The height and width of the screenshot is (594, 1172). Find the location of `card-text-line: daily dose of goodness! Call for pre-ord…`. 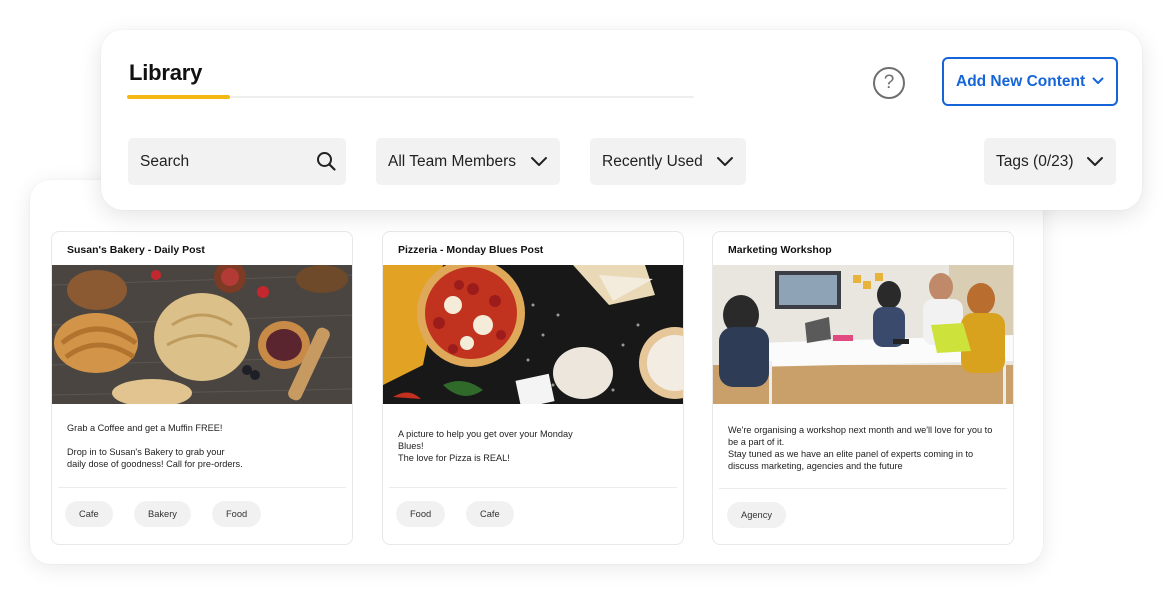

card-text-line: daily dose of goodness! Call for pre-ord… is located at coordinates (155, 464).